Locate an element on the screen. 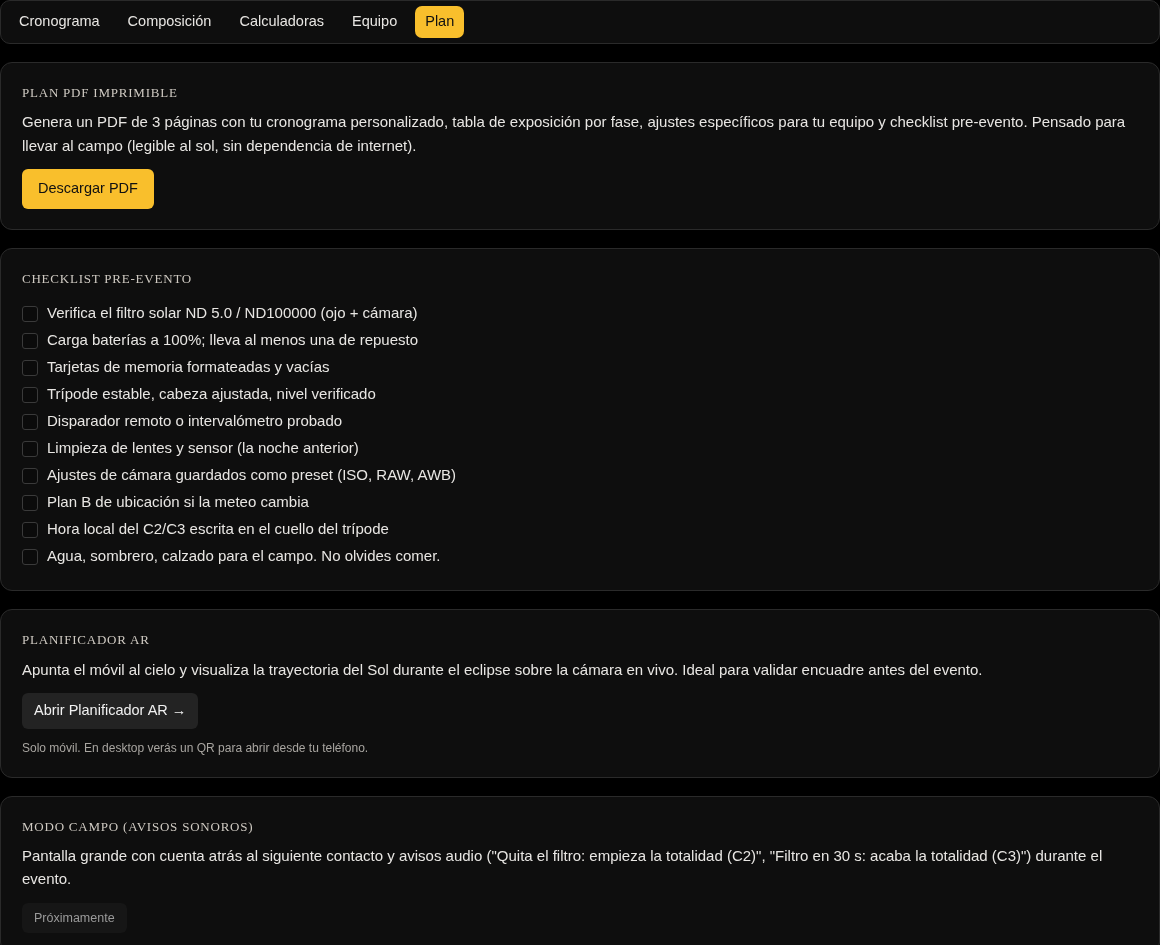  checklist-item-label: Disparador remoto o intervalómetro probado is located at coordinates (195, 421).